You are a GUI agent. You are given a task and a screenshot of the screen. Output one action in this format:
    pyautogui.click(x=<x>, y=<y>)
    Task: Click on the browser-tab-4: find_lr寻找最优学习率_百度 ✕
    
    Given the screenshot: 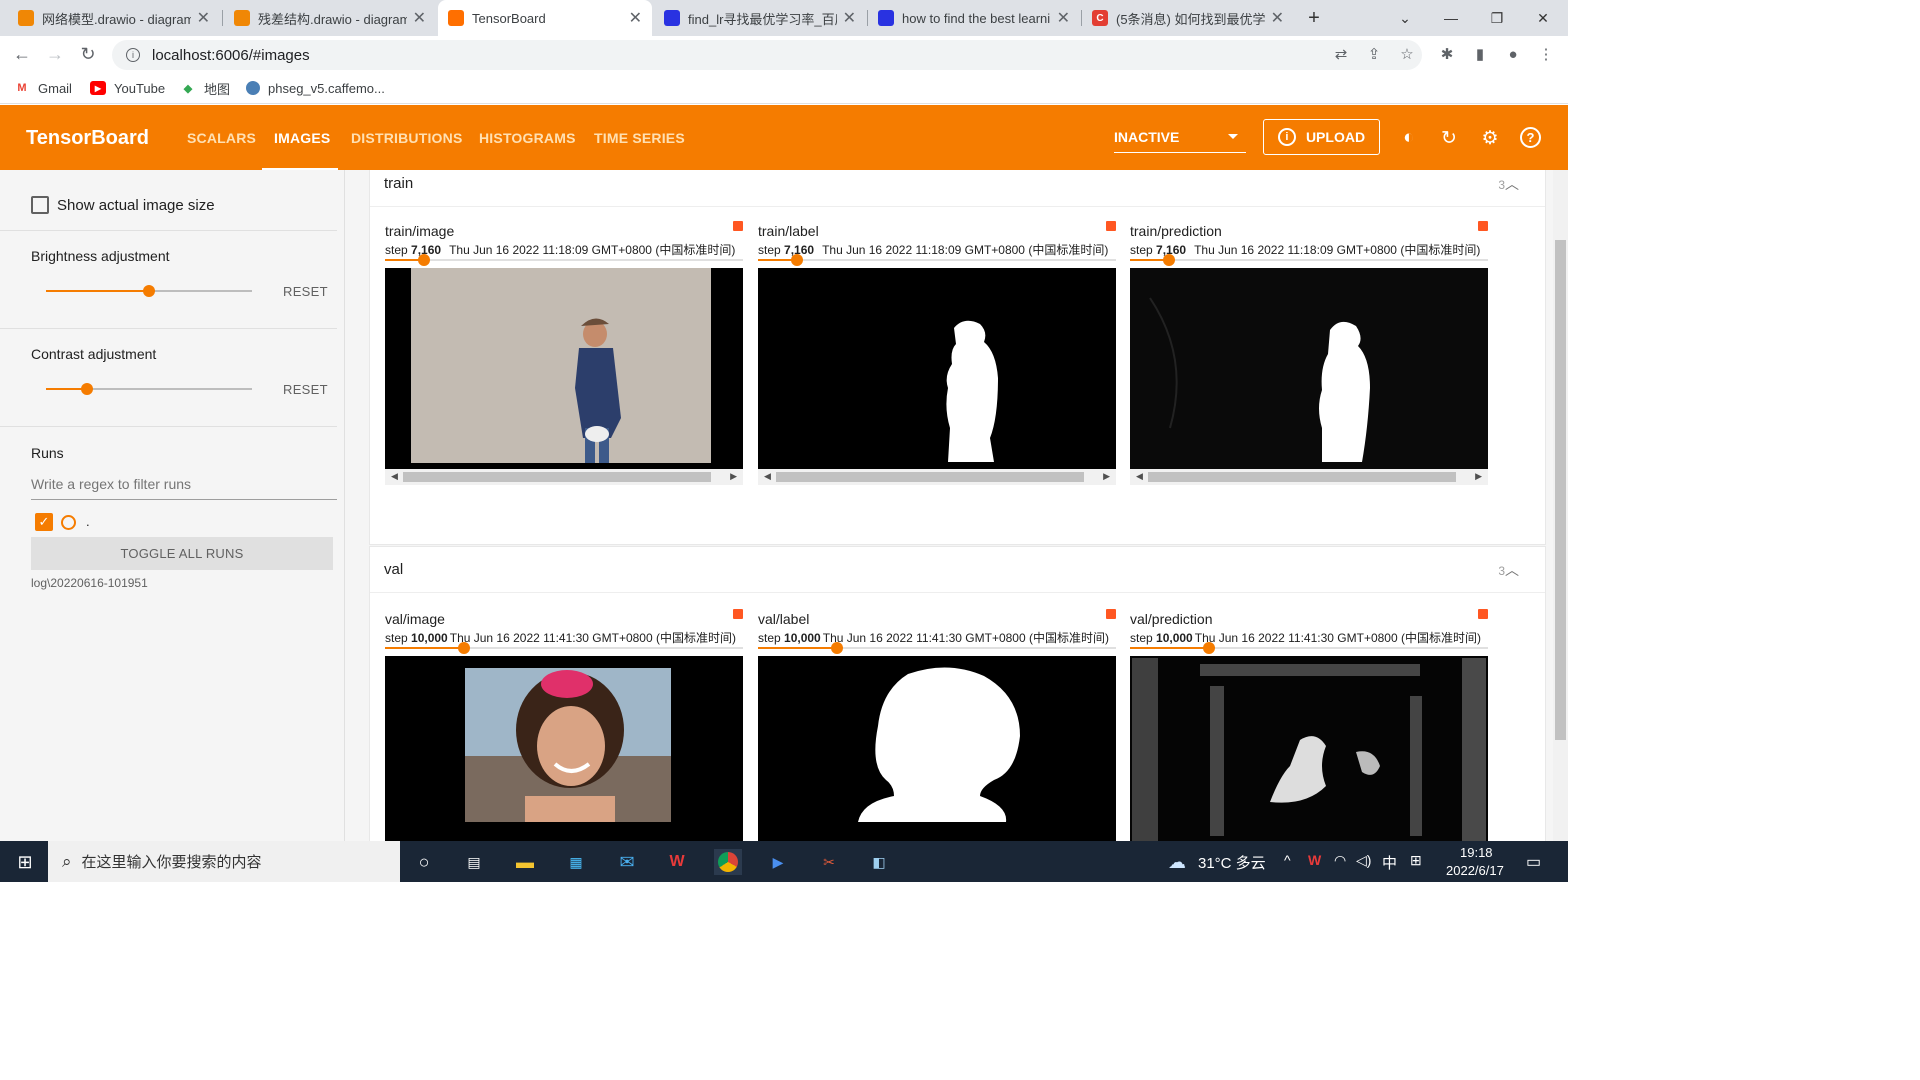 What is the action you would take?
    pyautogui.click(x=760, y=18)
    